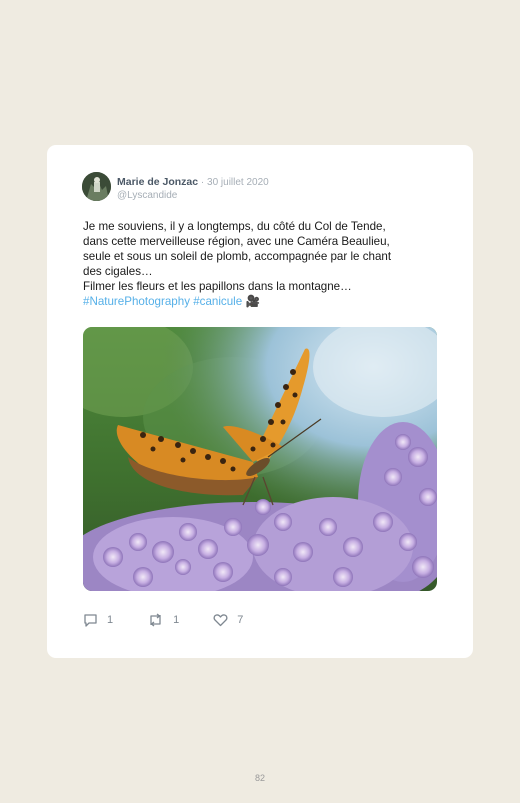 The image size is (520, 803). Describe the element at coordinates (96, 186) in the screenshot. I see `avatar` at that location.